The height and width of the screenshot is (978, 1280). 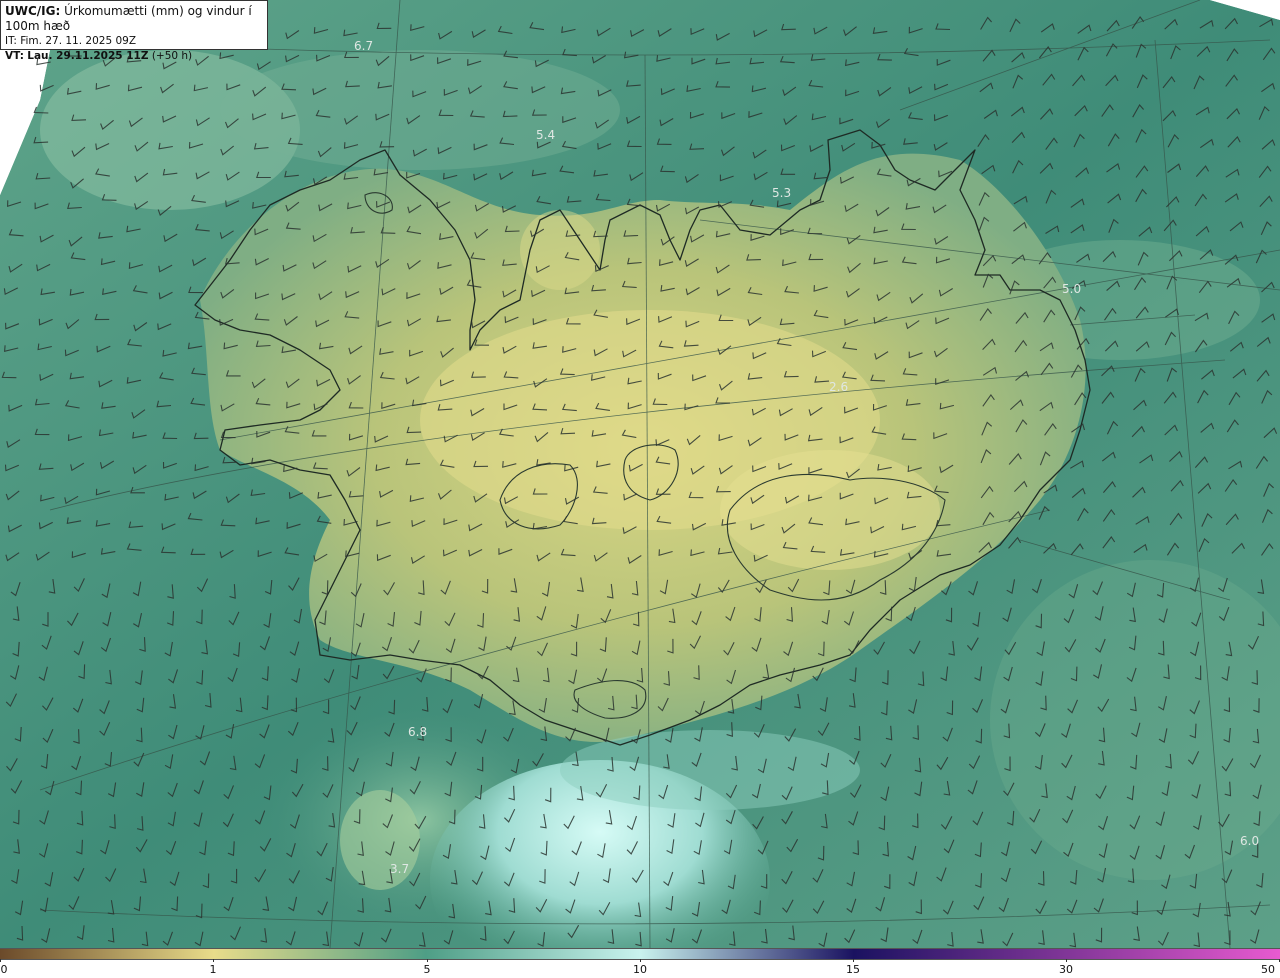 What do you see at coordinates (1071, 289) in the screenshot?
I see `label-5-0: 5.0` at bounding box center [1071, 289].